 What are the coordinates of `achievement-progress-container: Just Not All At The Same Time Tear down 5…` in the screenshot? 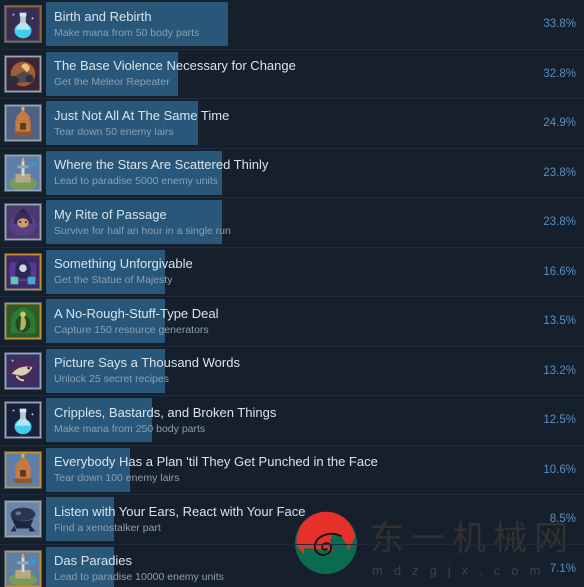 It's located at (268, 123).